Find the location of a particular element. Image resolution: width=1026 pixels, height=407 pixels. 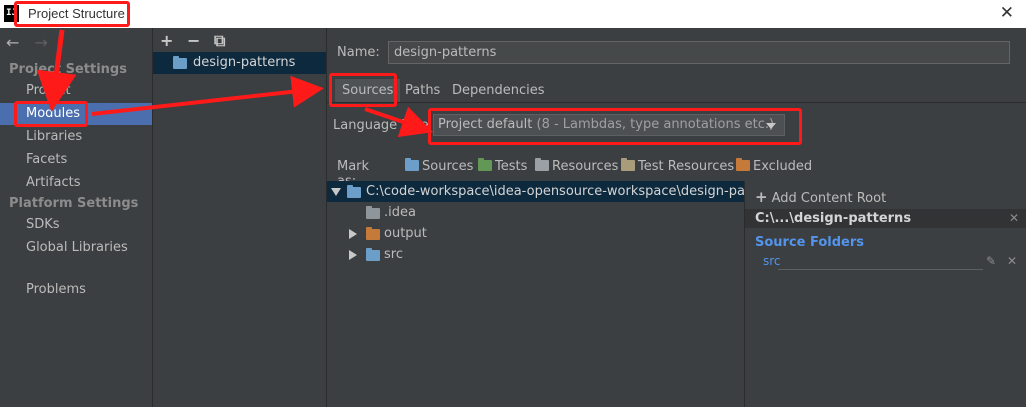

module-name-input: design-patterns is located at coordinates (699, 52).